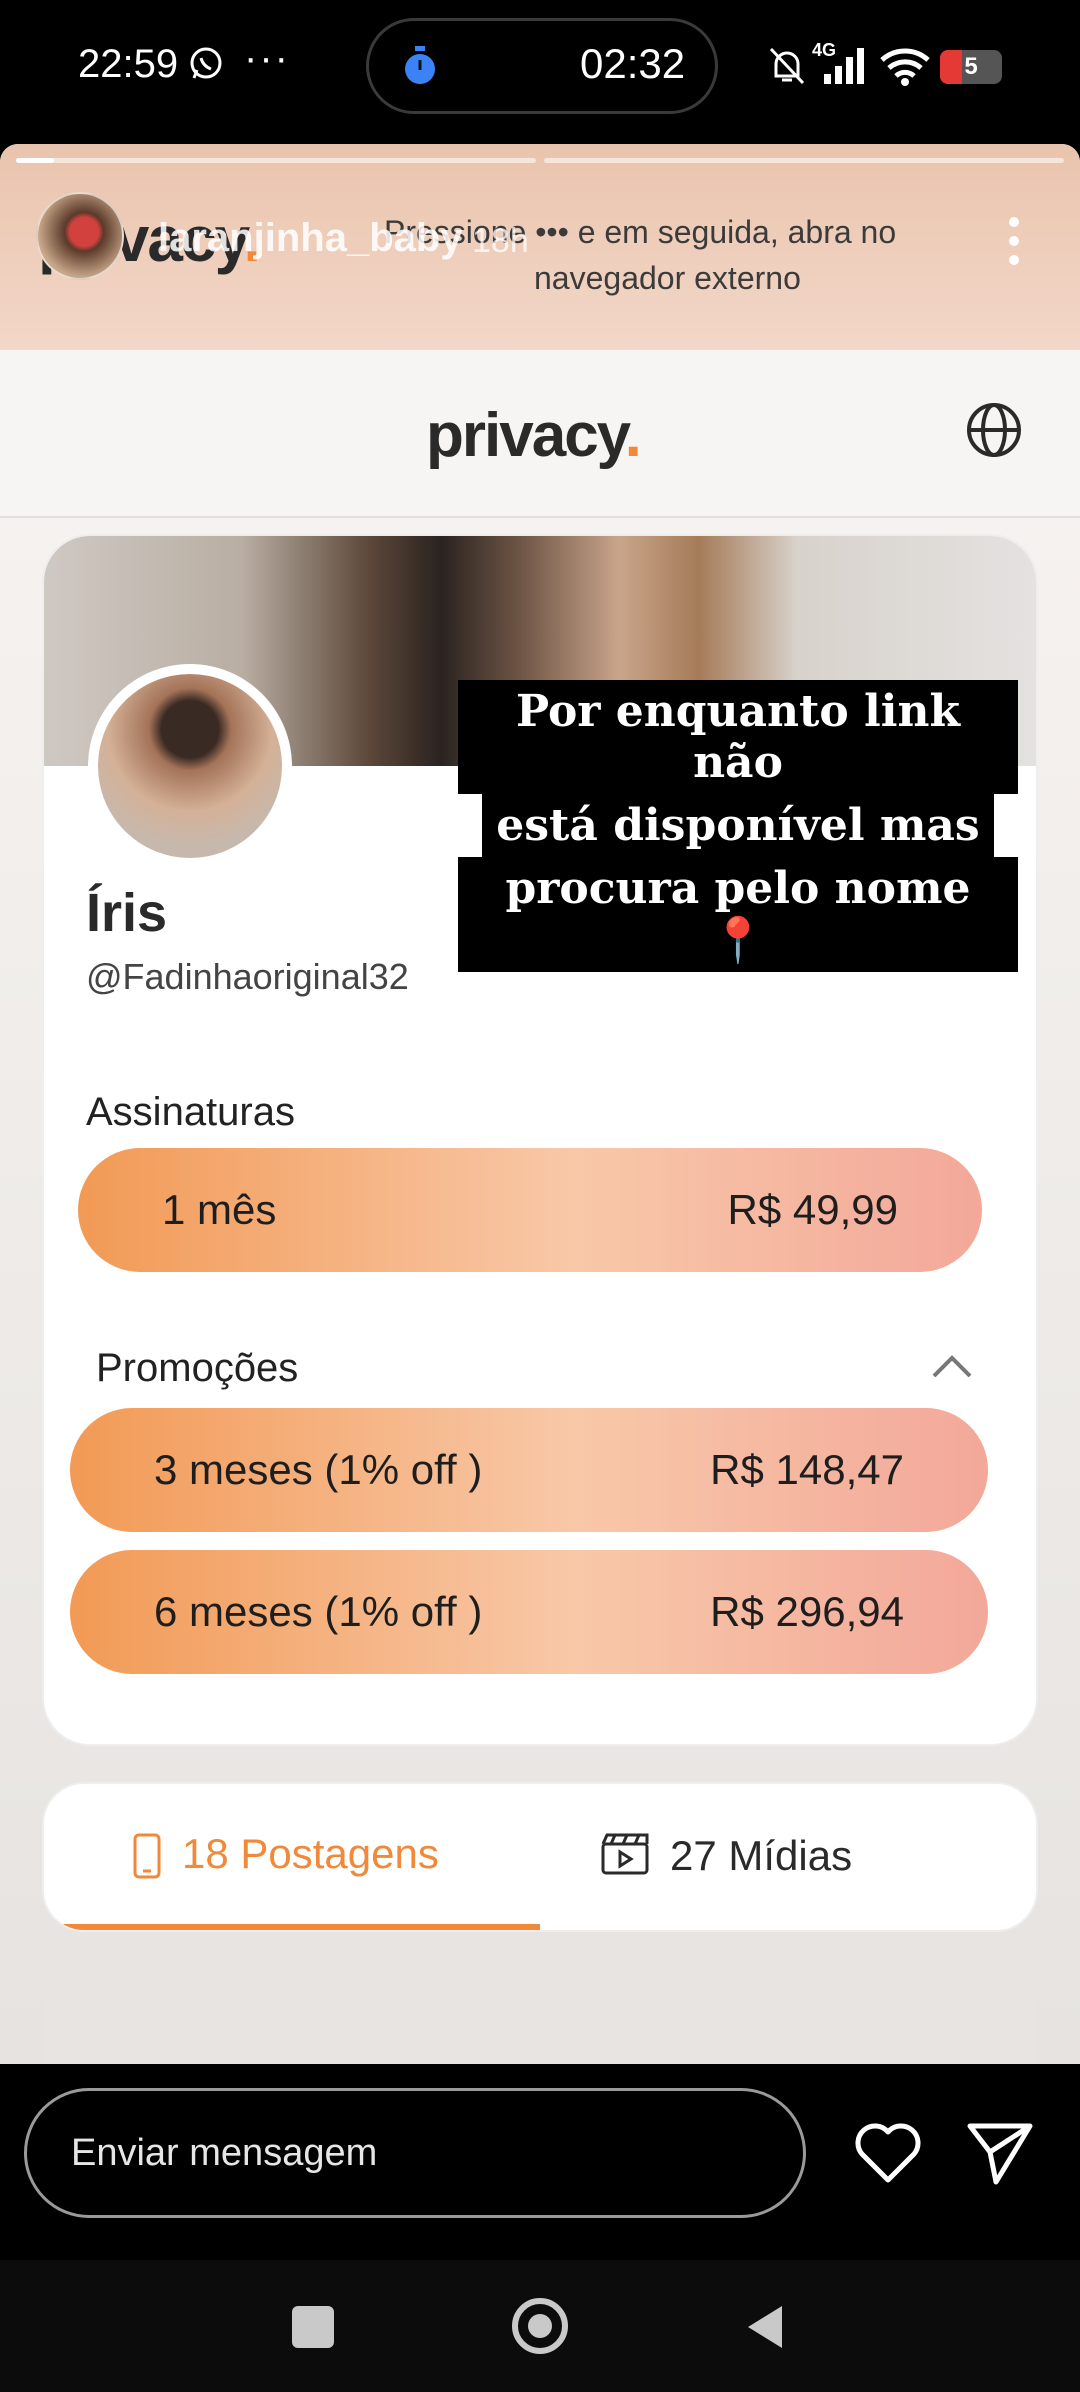 This screenshot has height=2392, width=1080. Describe the element at coordinates (415, 2153) in the screenshot. I see `send-message-input` at that location.